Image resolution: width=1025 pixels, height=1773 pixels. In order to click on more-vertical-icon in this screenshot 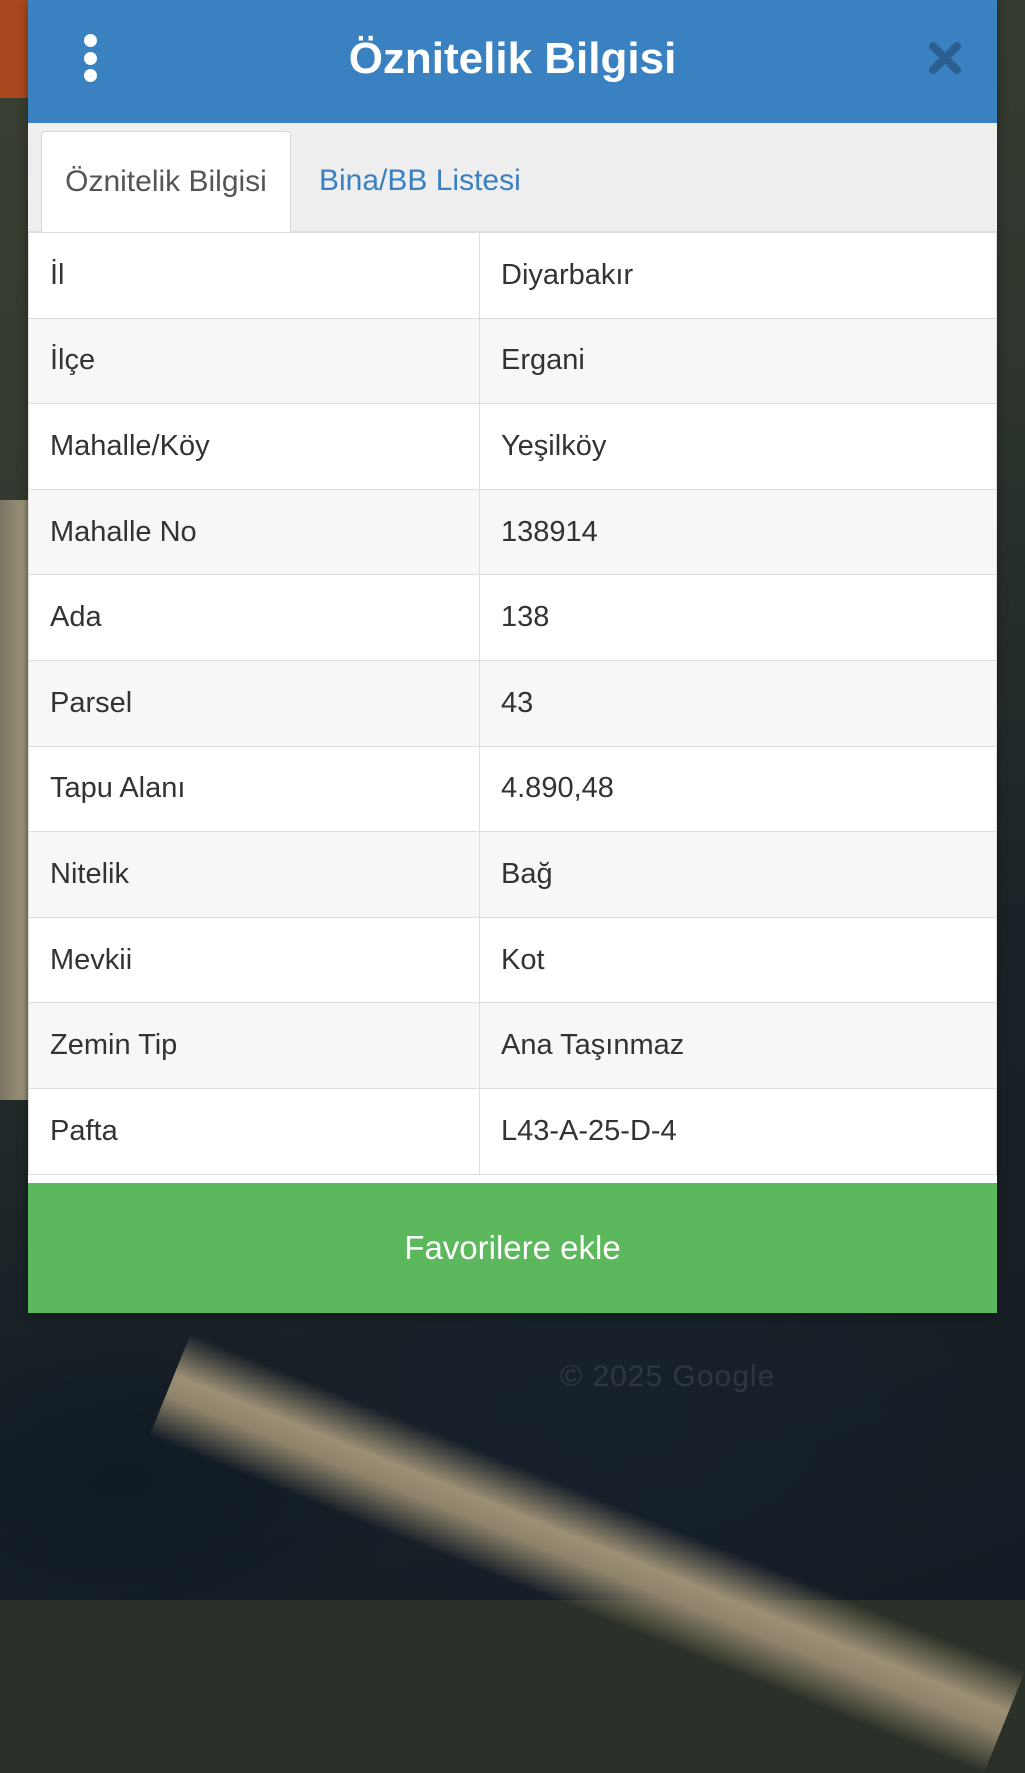, I will do `click(90, 58)`.